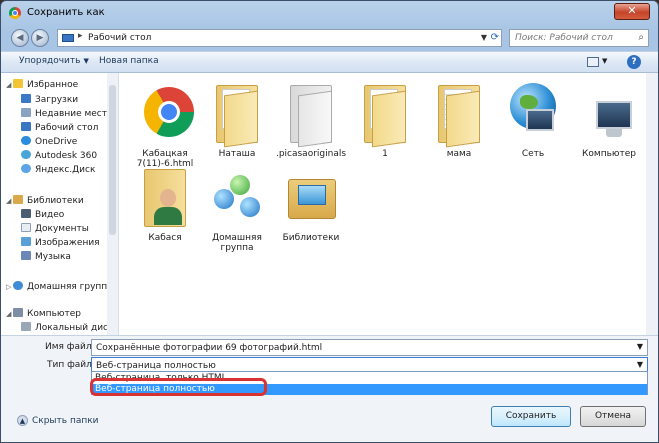 This screenshot has width=659, height=443. I want to click on sidebar-group-computer: Компьютер, so click(60, 314).